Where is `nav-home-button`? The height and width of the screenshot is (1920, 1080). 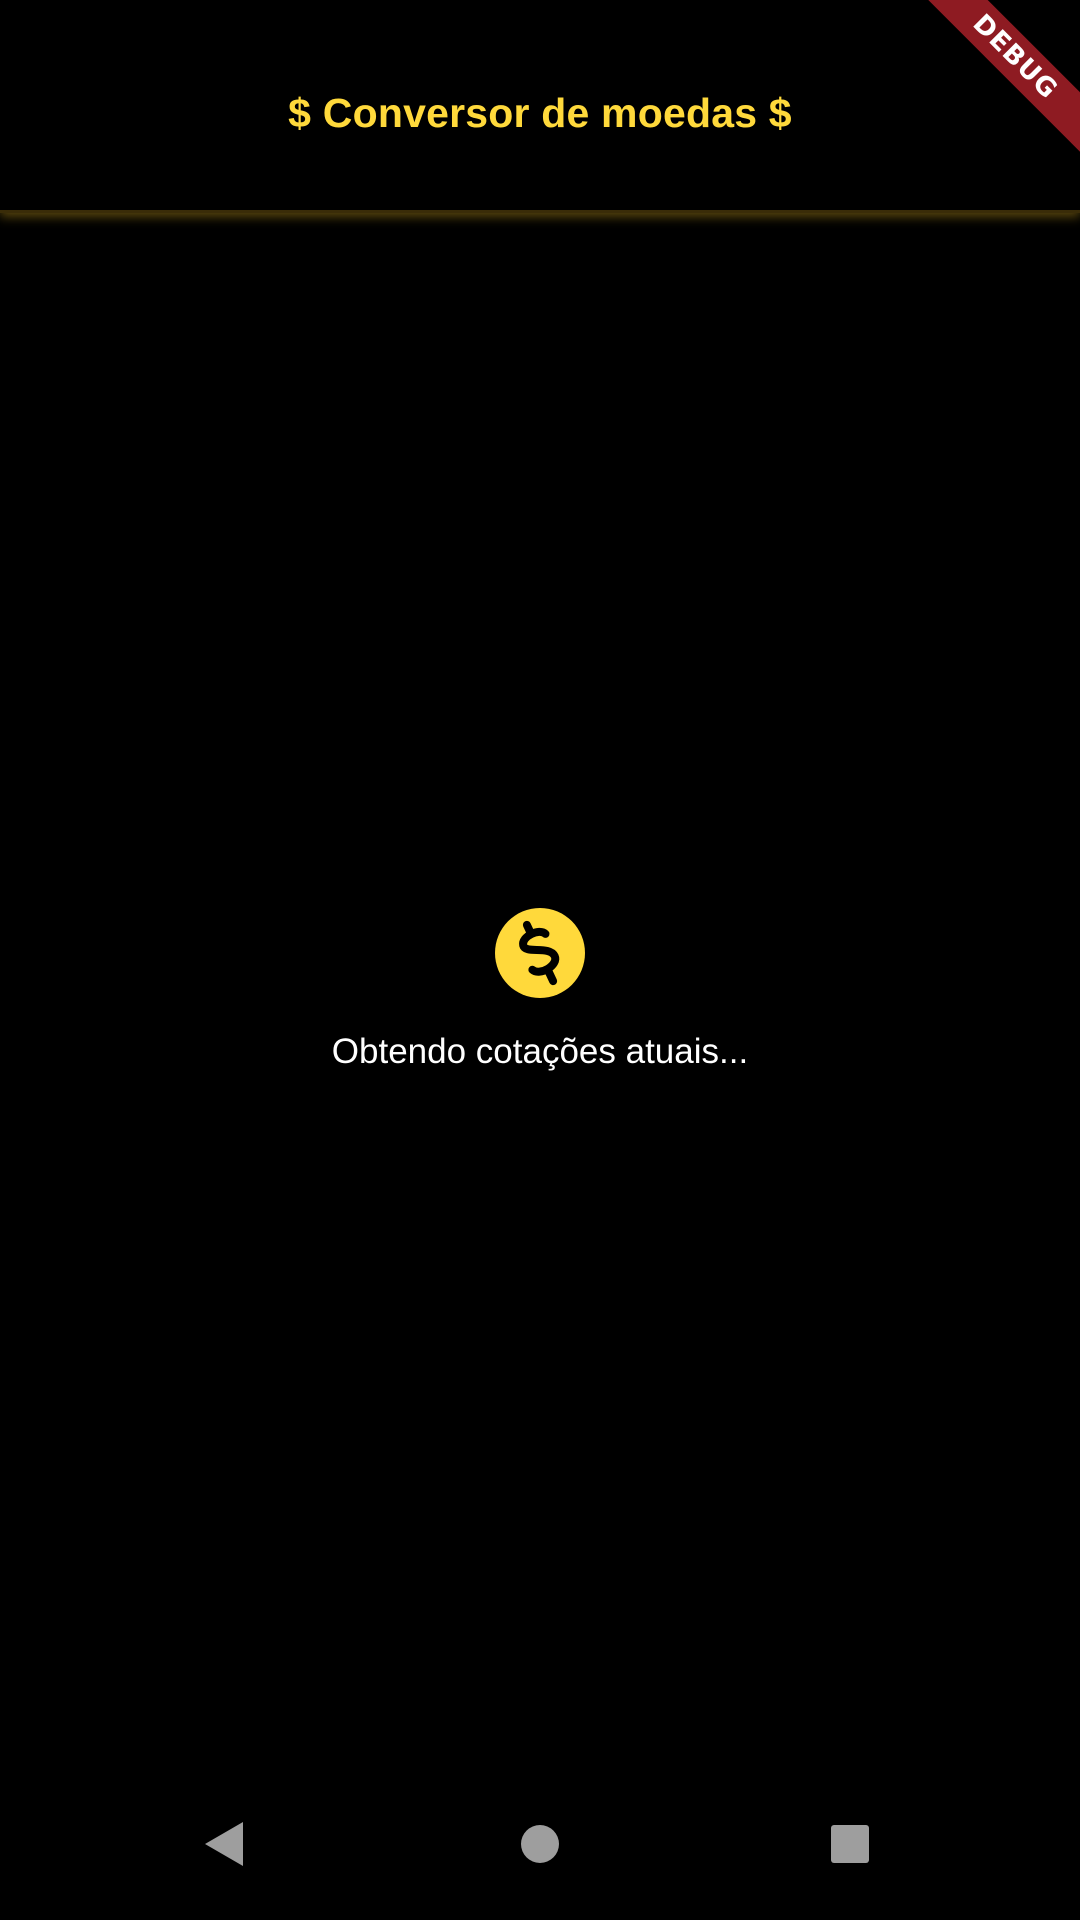
nav-home-button is located at coordinates (540, 1844).